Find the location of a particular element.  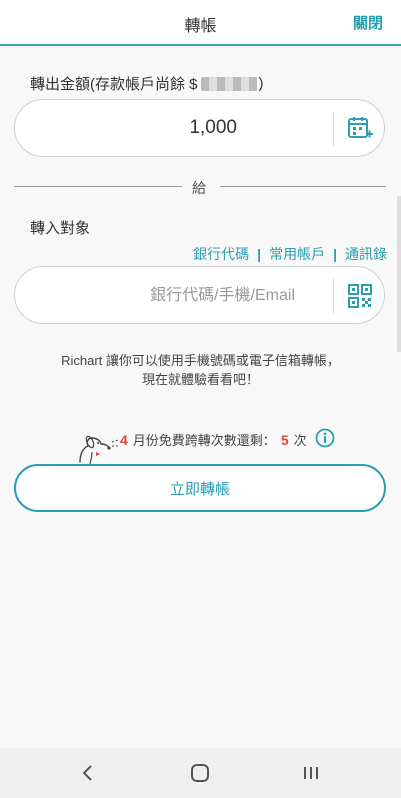

close-button: 關閉 is located at coordinates (368, 22).